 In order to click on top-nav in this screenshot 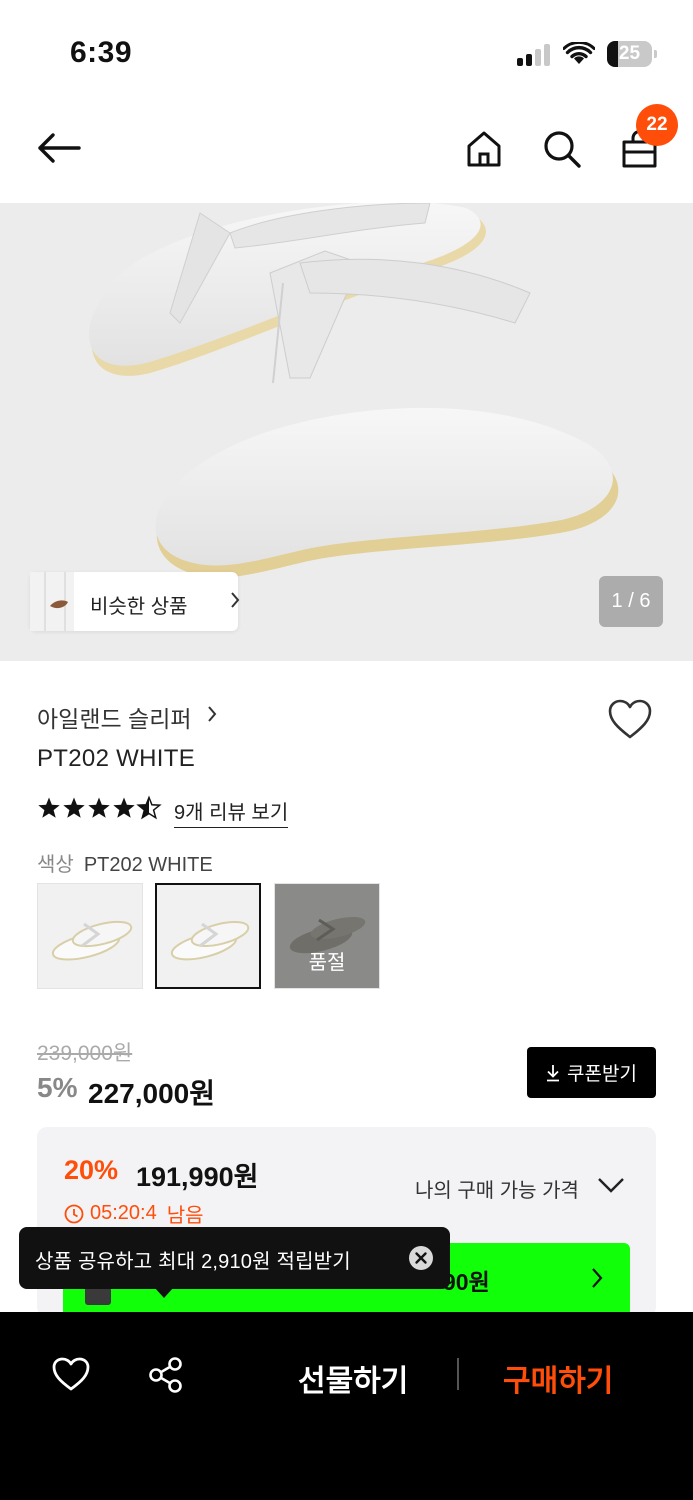, I will do `click(346, 151)`.